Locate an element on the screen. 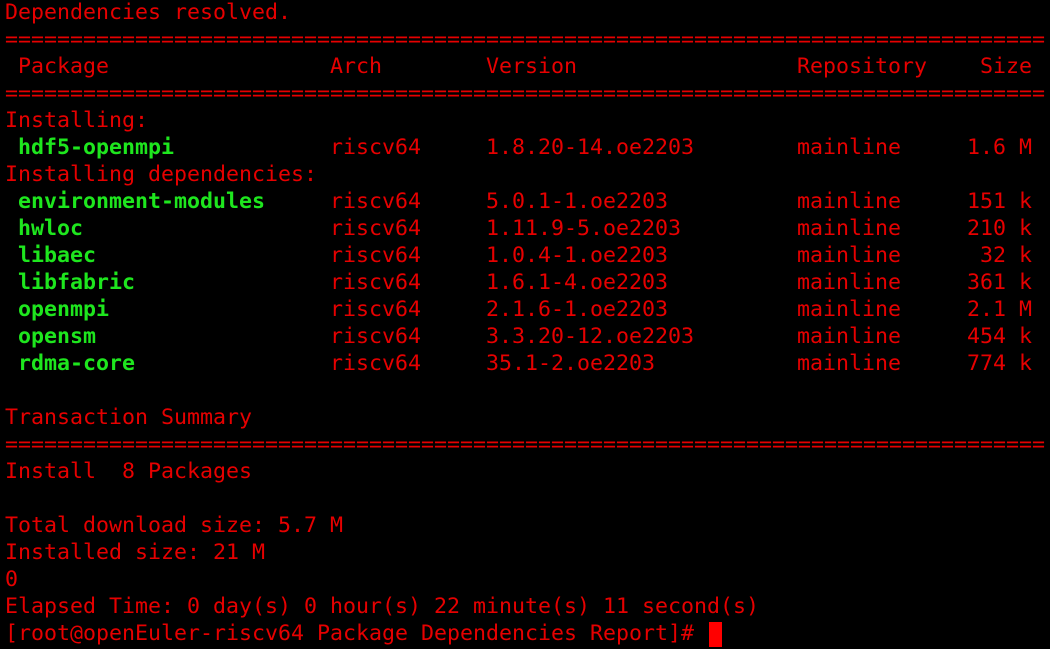  package-size: 1.6 M is located at coordinates (999, 147).